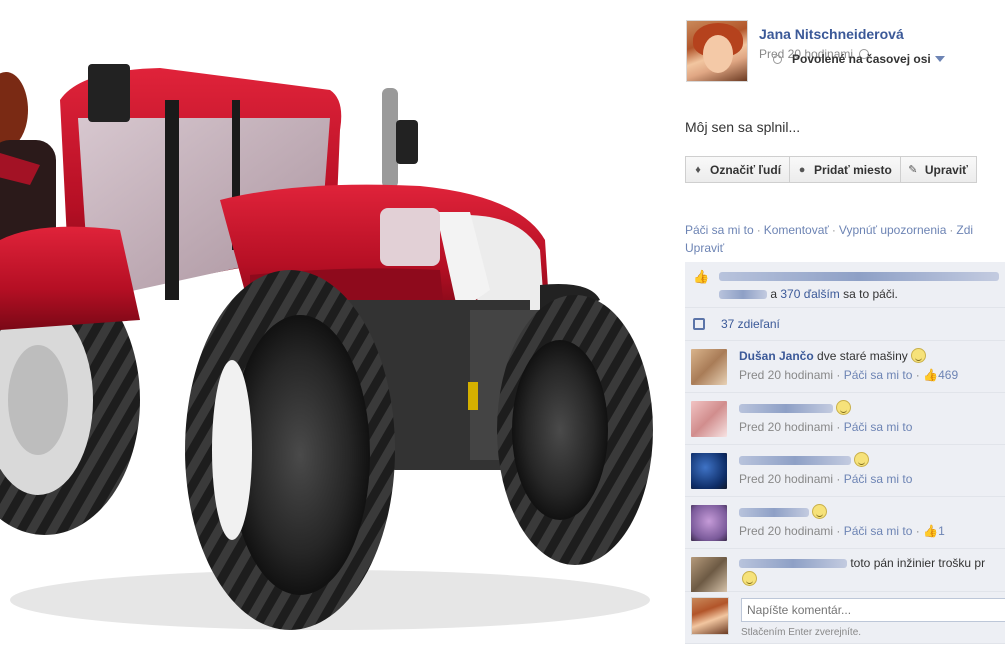 The width and height of the screenshot is (1005, 660). Describe the element at coordinates (290, 450) in the screenshot. I see `middle-tire` at that location.